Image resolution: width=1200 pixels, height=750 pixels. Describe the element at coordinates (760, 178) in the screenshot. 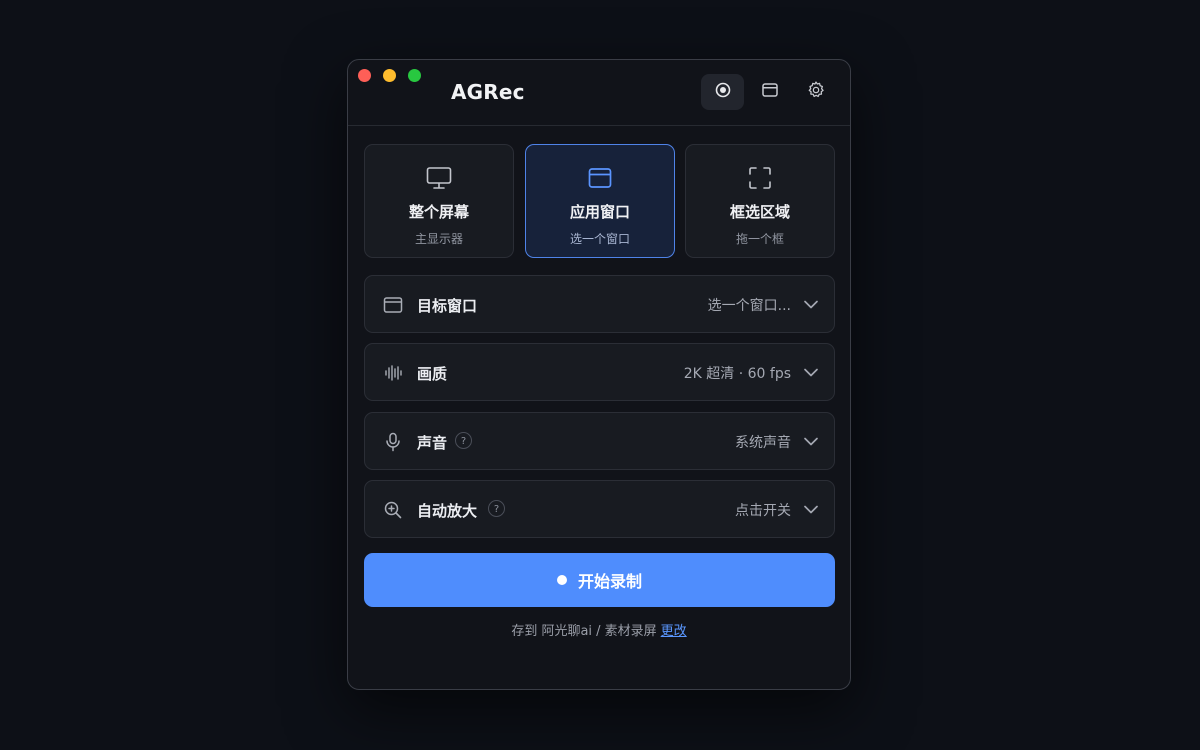

I see `crop-frame-icon` at that location.